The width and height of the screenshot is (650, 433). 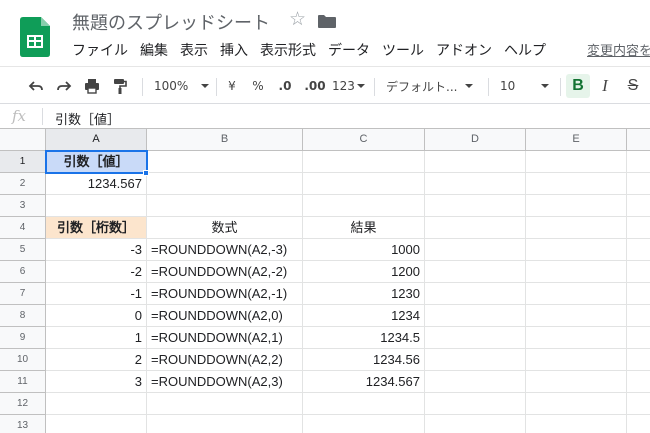 What do you see at coordinates (364, 140) in the screenshot?
I see `column-header-c: C` at bounding box center [364, 140].